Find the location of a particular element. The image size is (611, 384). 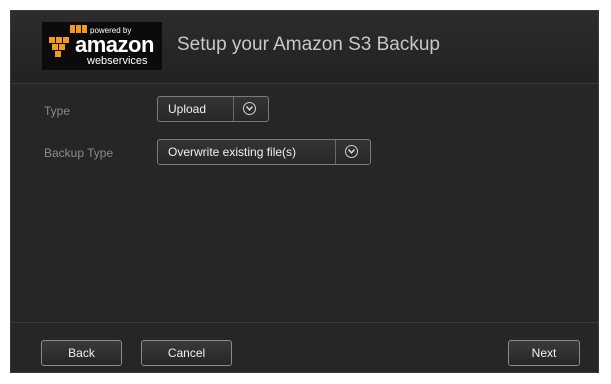

aws-logo: powered by amazon webservices is located at coordinates (102, 46).